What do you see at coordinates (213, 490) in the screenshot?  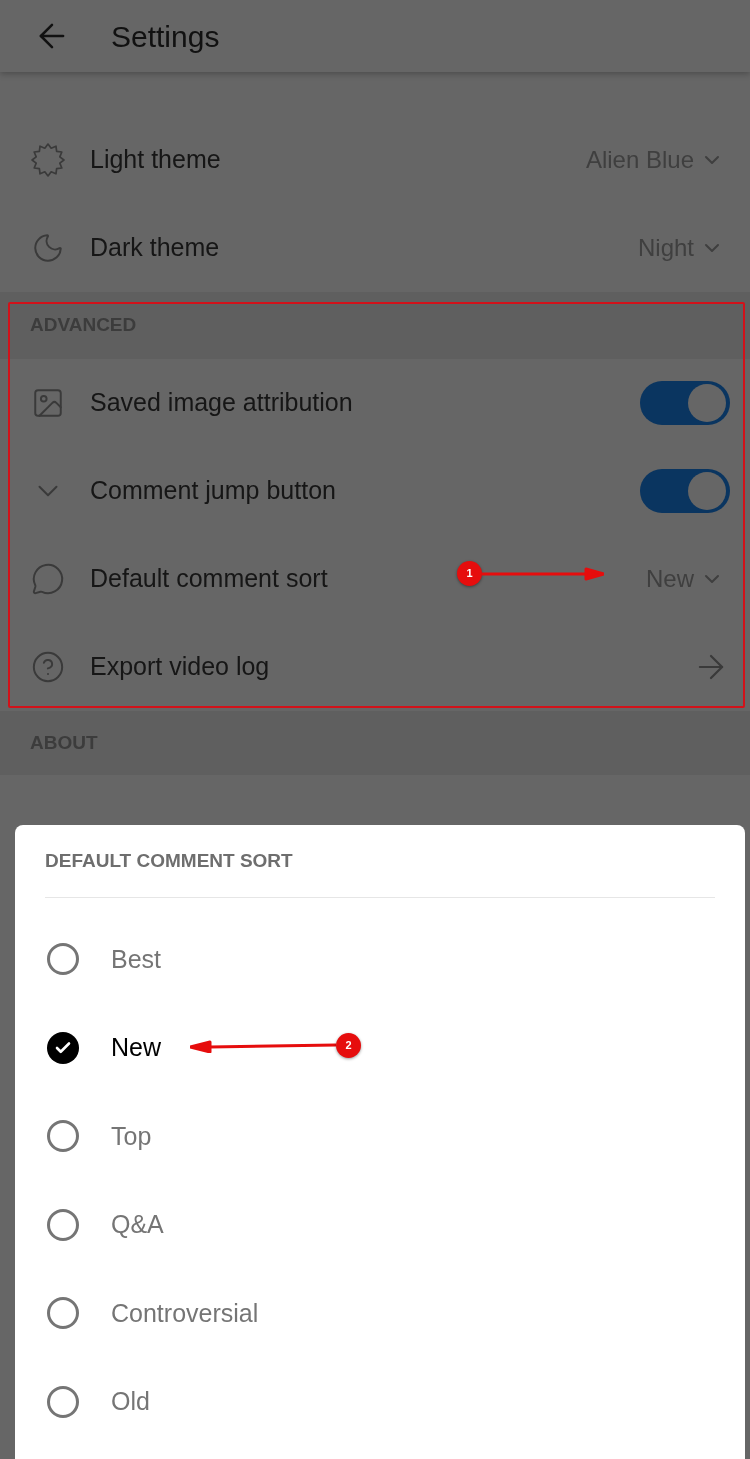 I see `setting-label: Comment jump button` at bounding box center [213, 490].